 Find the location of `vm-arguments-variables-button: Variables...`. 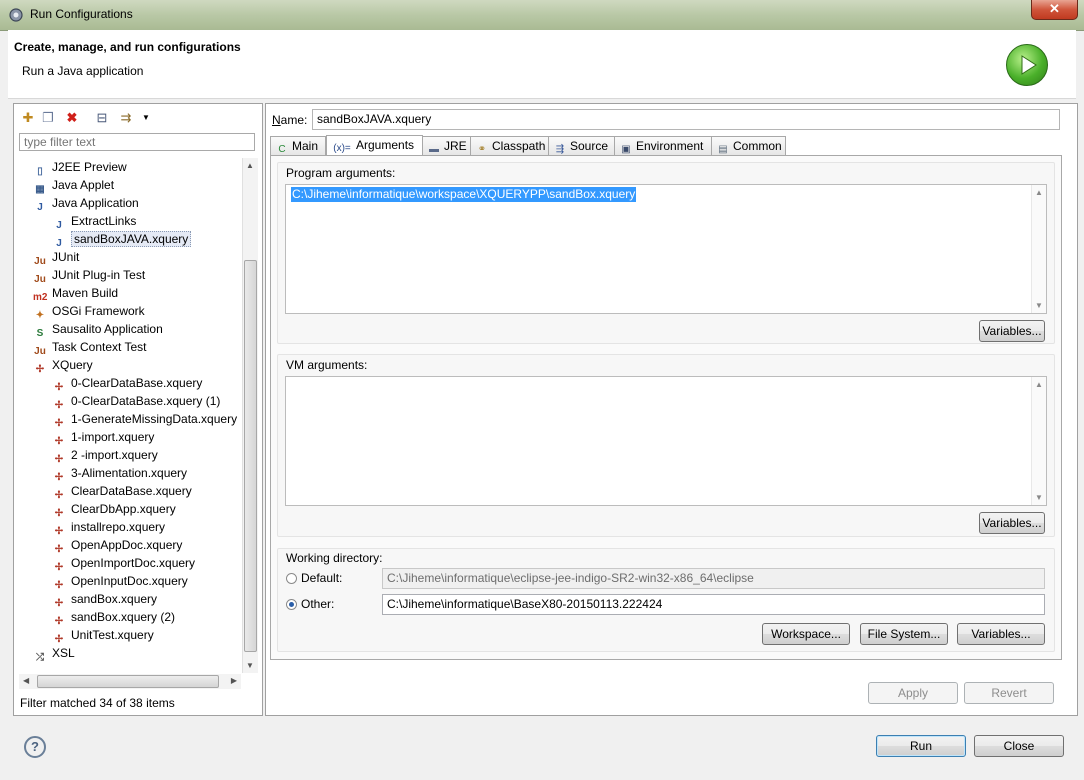

vm-arguments-variables-button: Variables... is located at coordinates (1012, 523).